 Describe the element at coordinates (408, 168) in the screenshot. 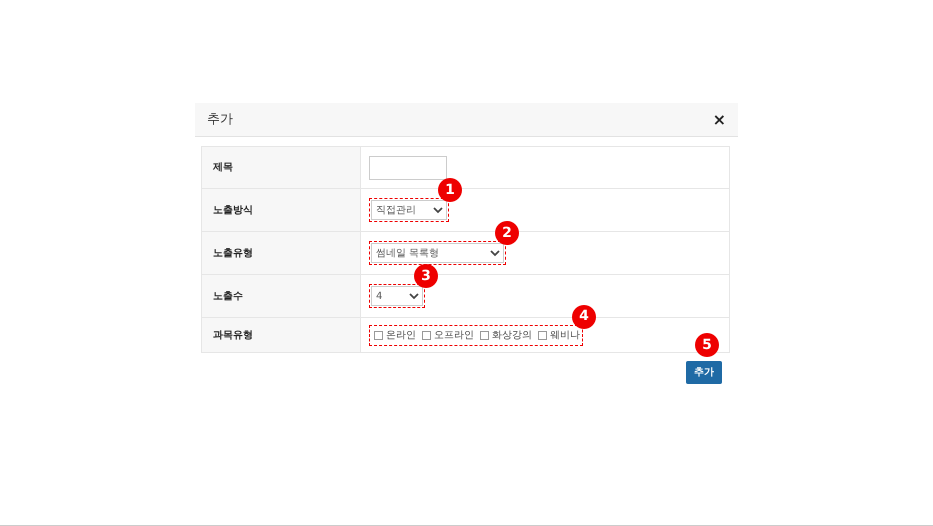

I see `text-input` at that location.